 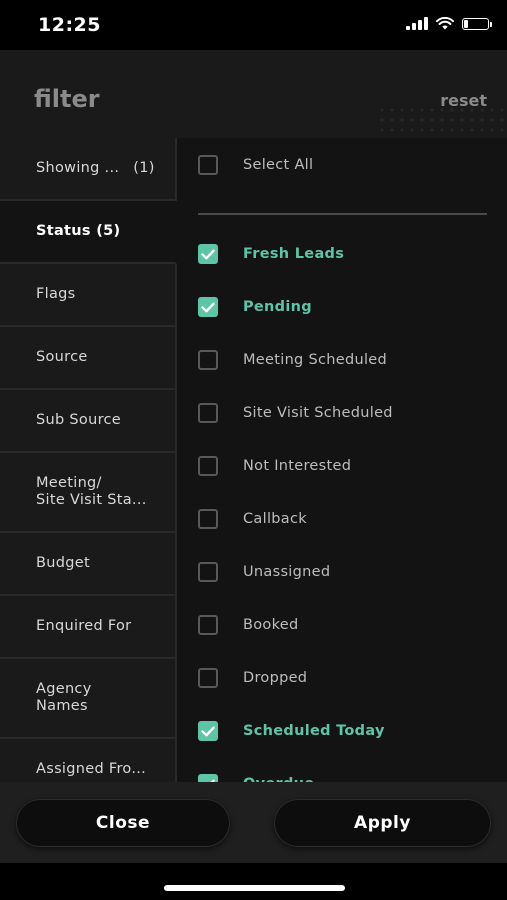 I want to click on sidebar-item-label: Budget, so click(x=63, y=563).